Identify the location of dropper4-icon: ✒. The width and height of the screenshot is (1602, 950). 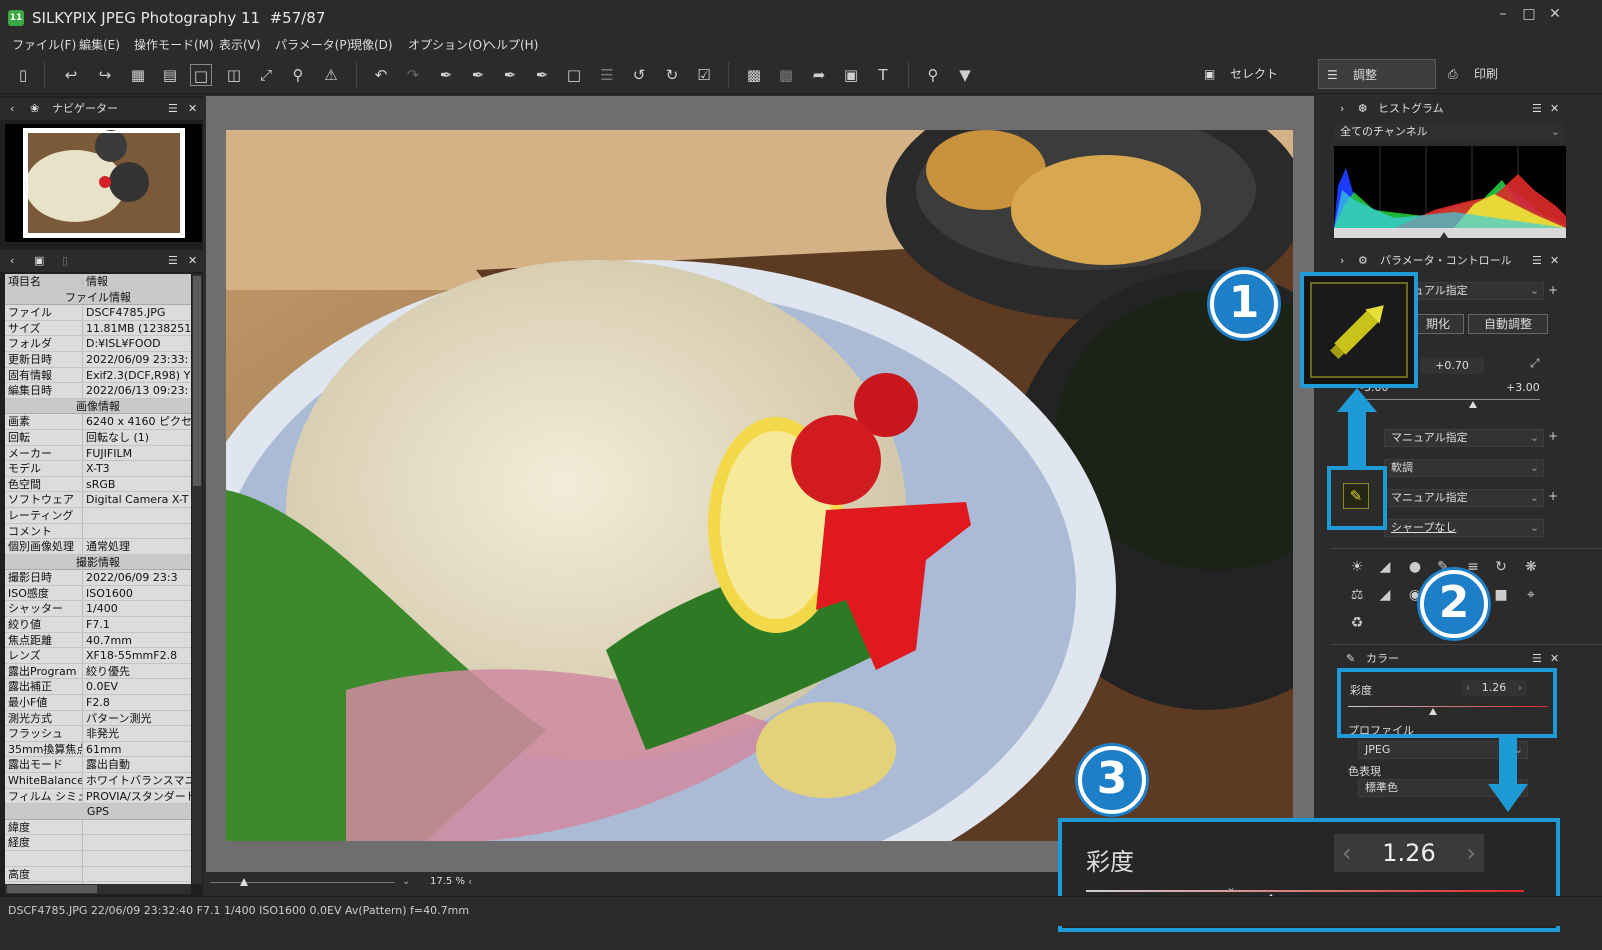
(542, 75).